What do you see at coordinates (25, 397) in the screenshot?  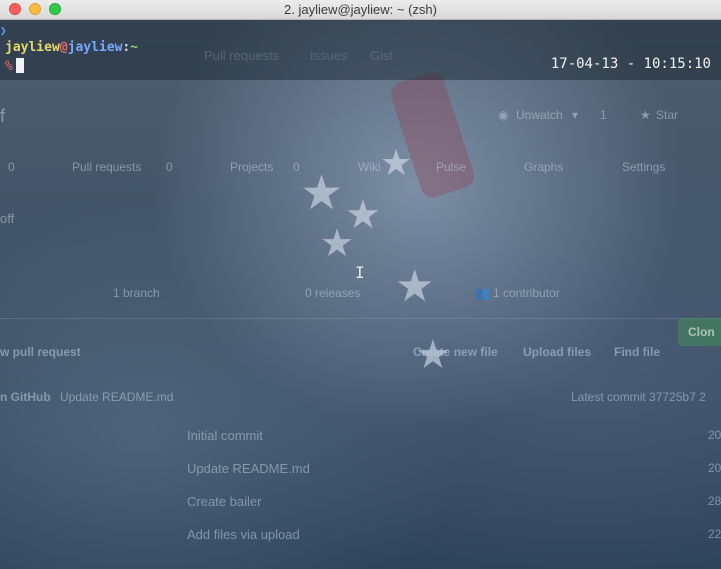 I see `ghost-commit-author: n GitHub` at bounding box center [25, 397].